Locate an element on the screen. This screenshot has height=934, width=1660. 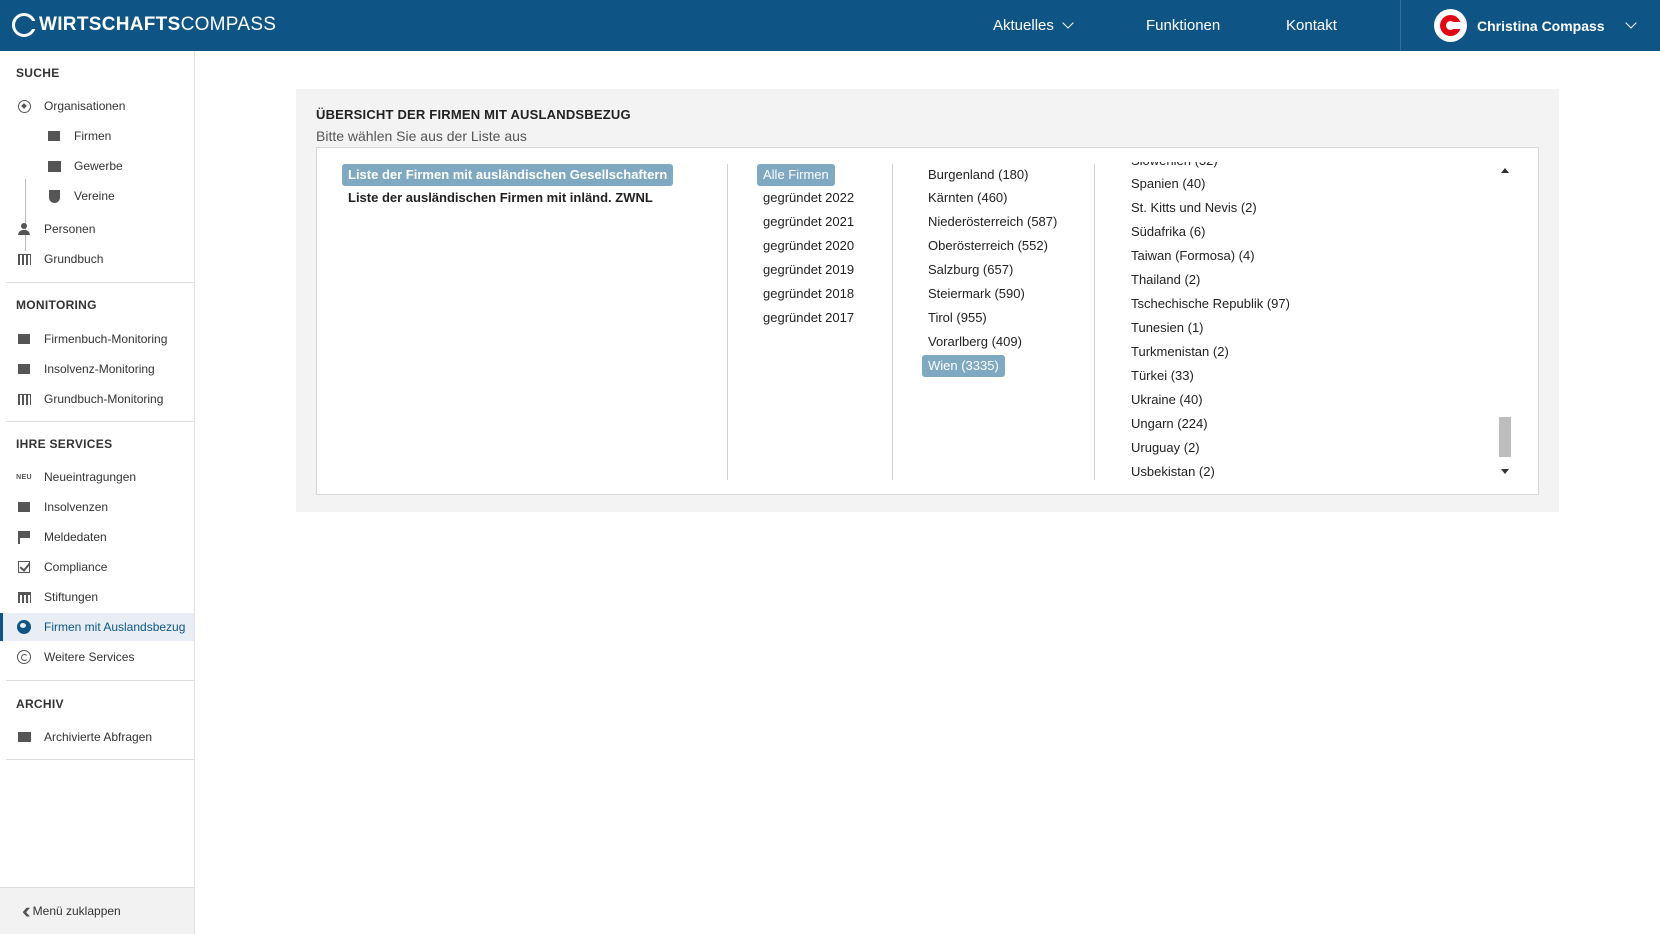
year-option: gegründet 2019 is located at coordinates (808, 270).